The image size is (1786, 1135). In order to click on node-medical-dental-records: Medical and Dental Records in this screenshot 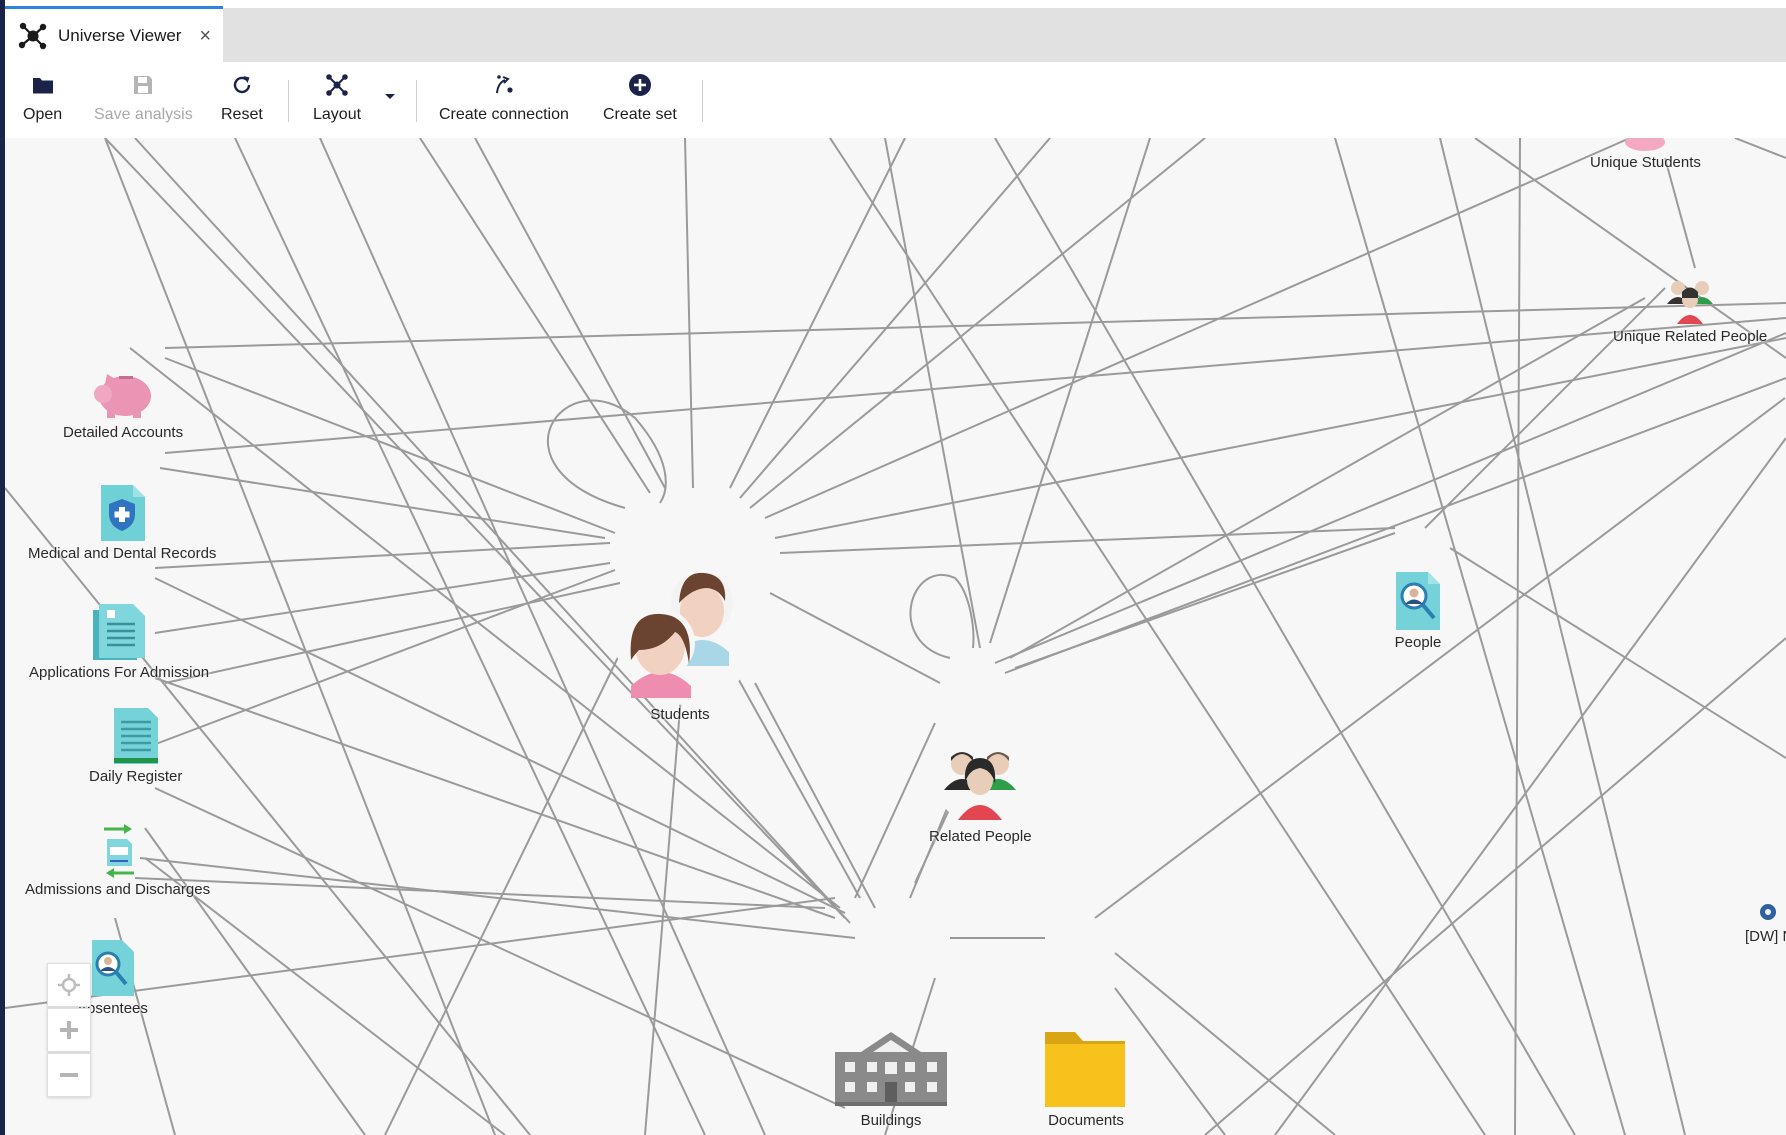, I will do `click(122, 522)`.